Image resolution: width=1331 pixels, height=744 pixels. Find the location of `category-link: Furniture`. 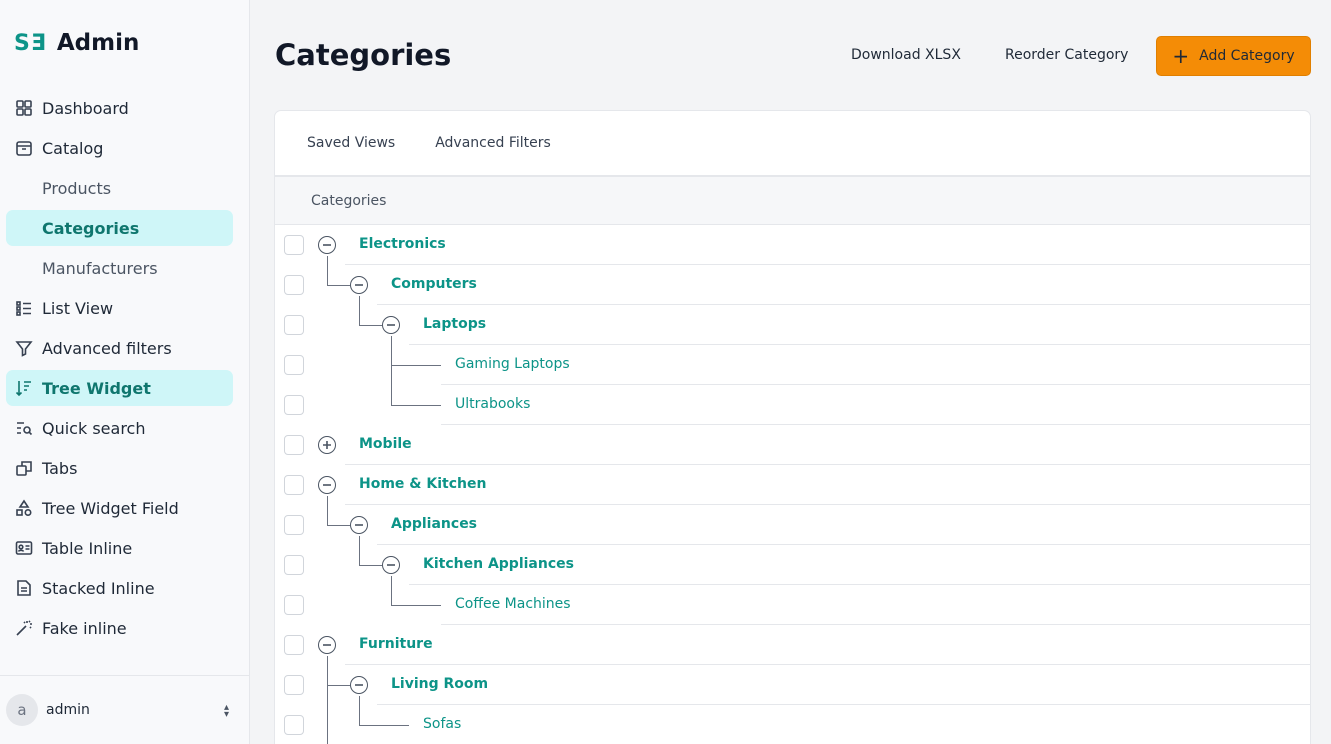

category-link: Furniture is located at coordinates (396, 644).